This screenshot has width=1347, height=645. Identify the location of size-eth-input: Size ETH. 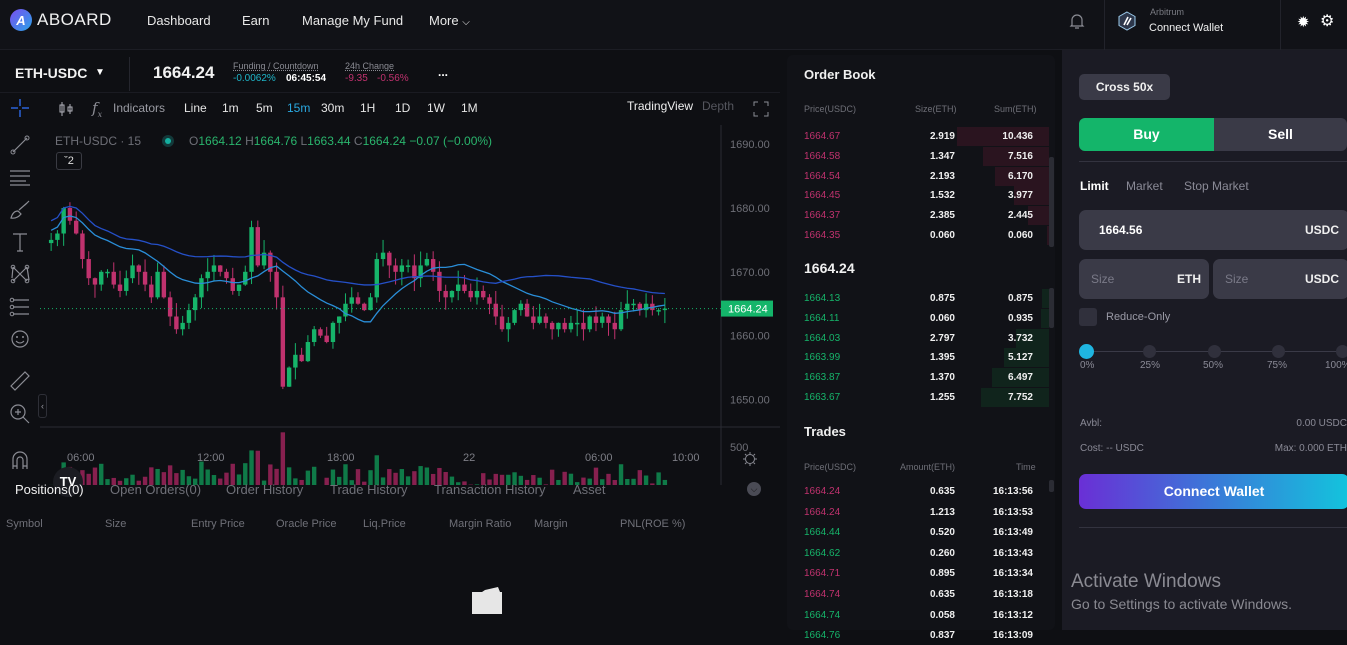
(1144, 279).